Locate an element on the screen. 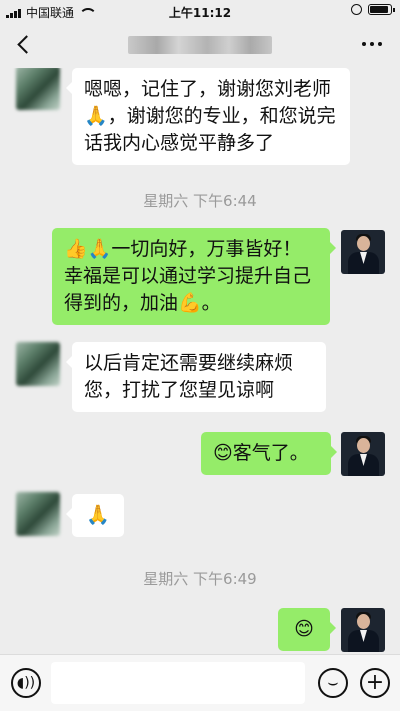  emoji-button: ⌣ is located at coordinates (333, 683).